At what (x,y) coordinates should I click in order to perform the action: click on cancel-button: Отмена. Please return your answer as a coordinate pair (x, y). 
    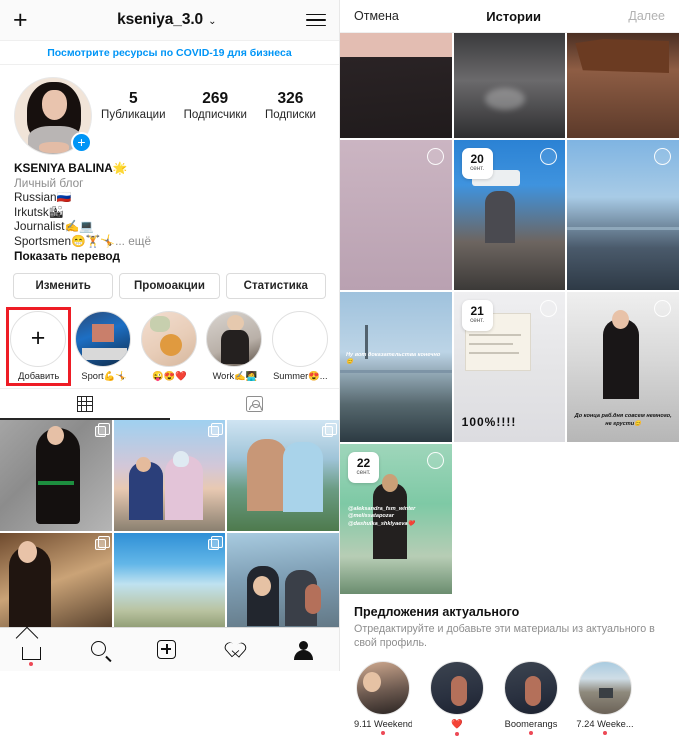
    Looking at the image, I should click on (376, 16).